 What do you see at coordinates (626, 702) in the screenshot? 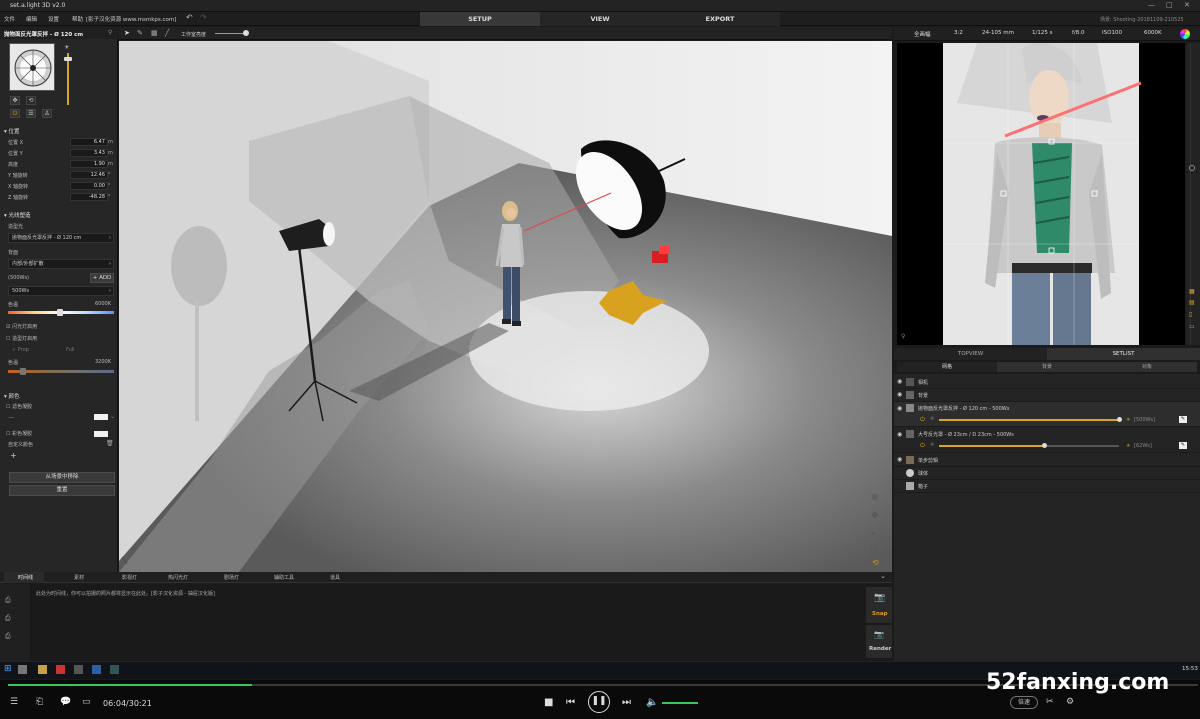
I see `next-icon: ⏭` at bounding box center [626, 702].